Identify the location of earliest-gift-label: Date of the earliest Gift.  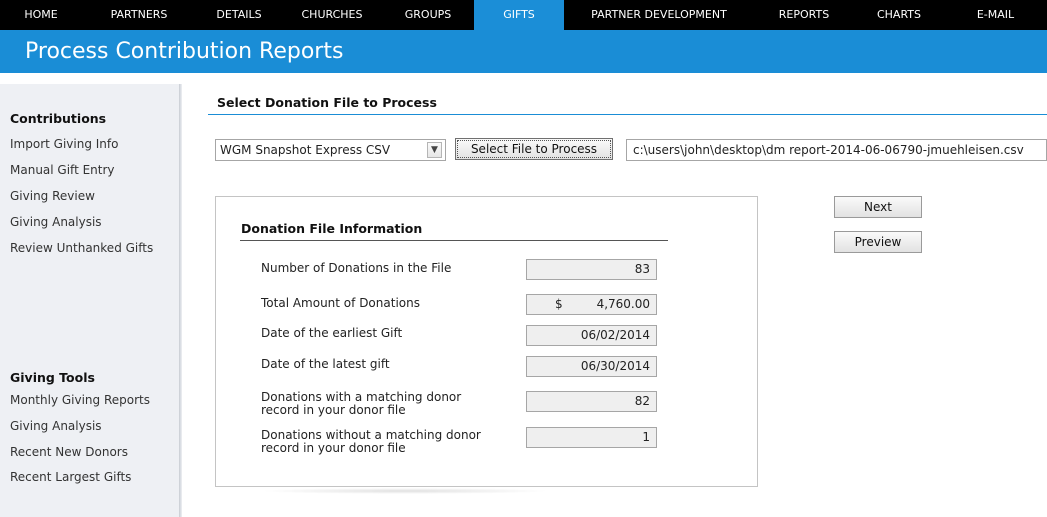
(332, 333).